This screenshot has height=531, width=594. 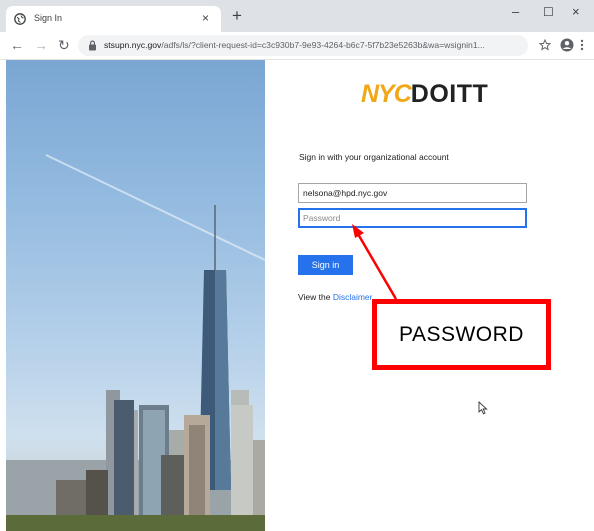 I want to click on menu-icon, so click(x=582, y=45).